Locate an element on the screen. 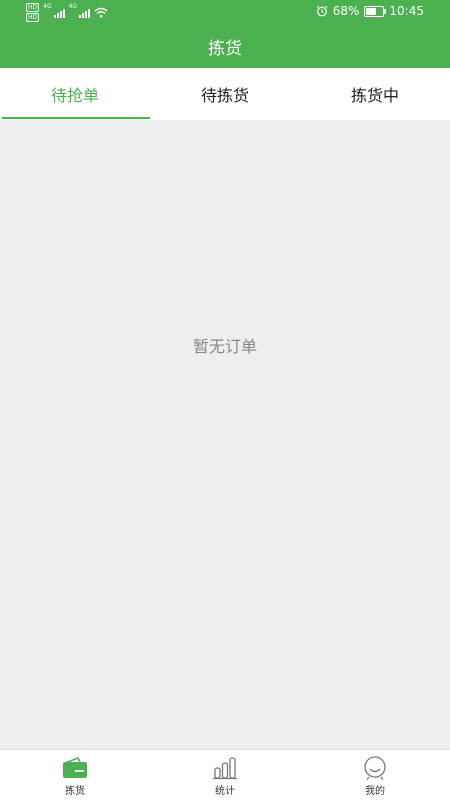  tab-pending-grab: 待抢单 is located at coordinates (75, 94).